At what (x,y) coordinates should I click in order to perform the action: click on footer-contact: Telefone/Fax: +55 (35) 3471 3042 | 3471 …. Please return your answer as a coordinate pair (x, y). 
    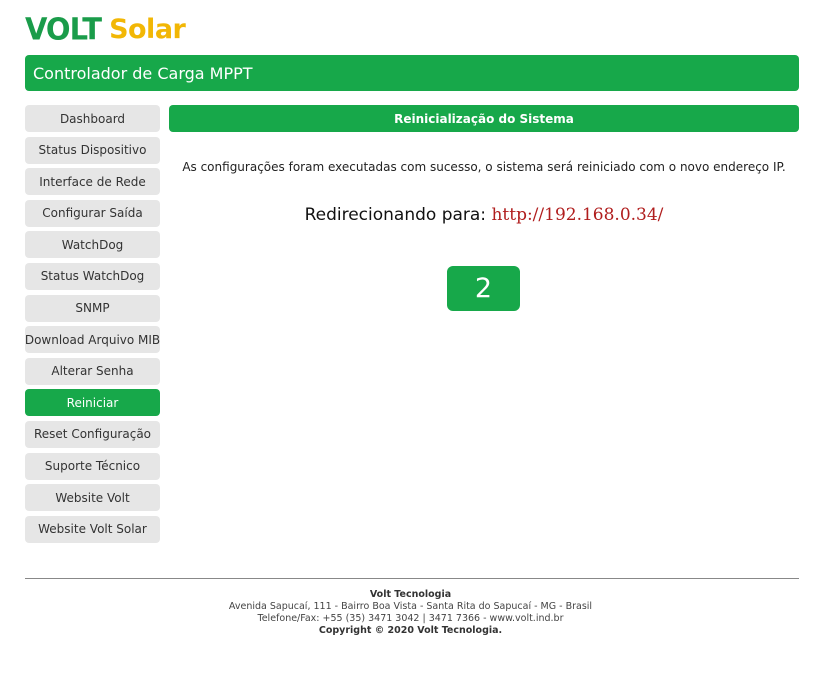
    Looking at the image, I should click on (410, 618).